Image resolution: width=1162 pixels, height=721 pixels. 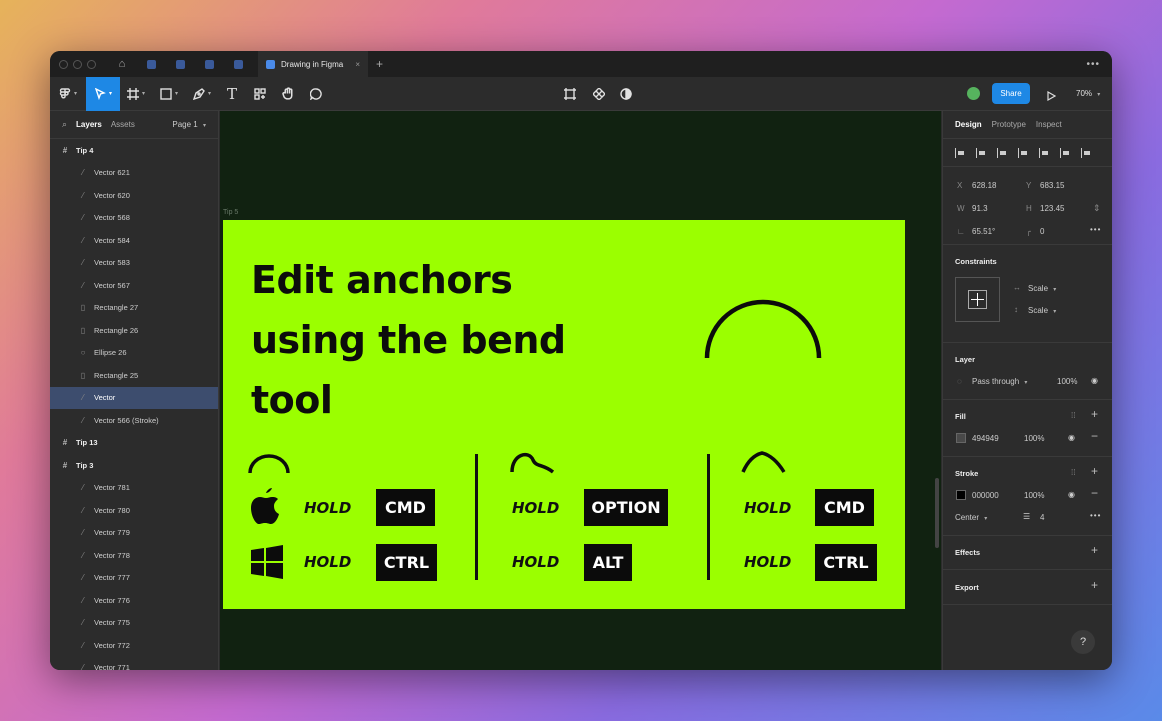 What do you see at coordinates (89, 124) in the screenshot?
I see `tab-layers: Layers` at bounding box center [89, 124].